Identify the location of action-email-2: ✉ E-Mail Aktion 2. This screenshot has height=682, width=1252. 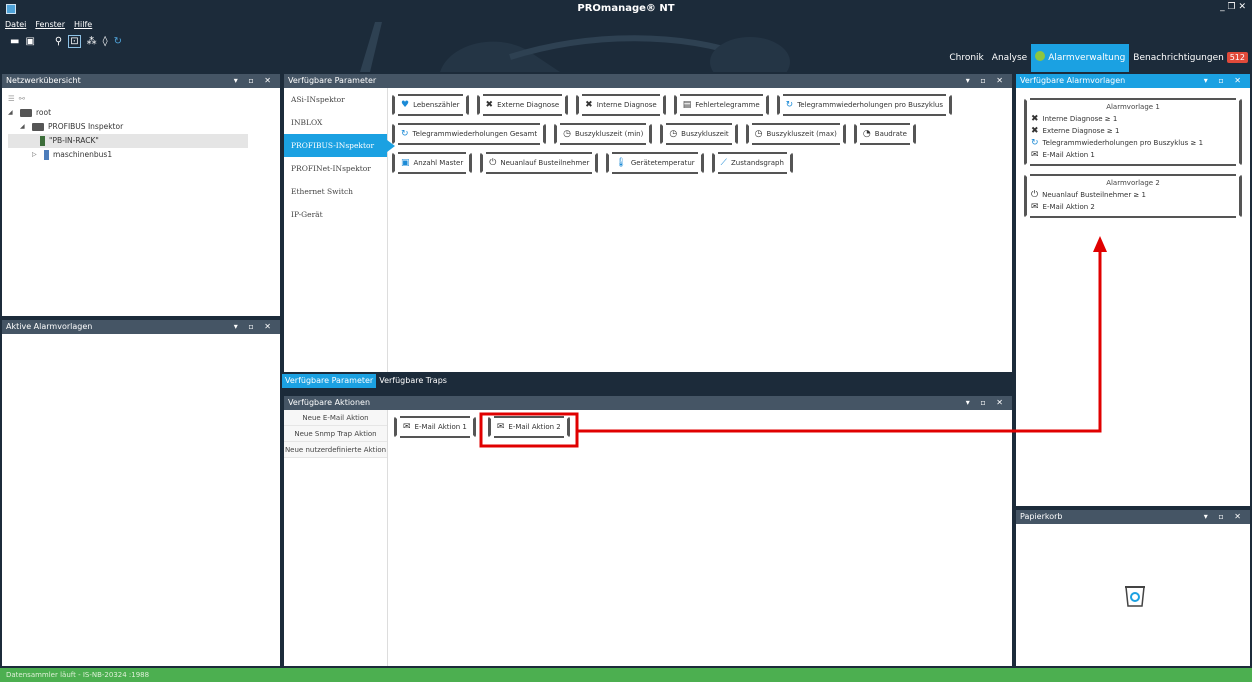
(528, 427).